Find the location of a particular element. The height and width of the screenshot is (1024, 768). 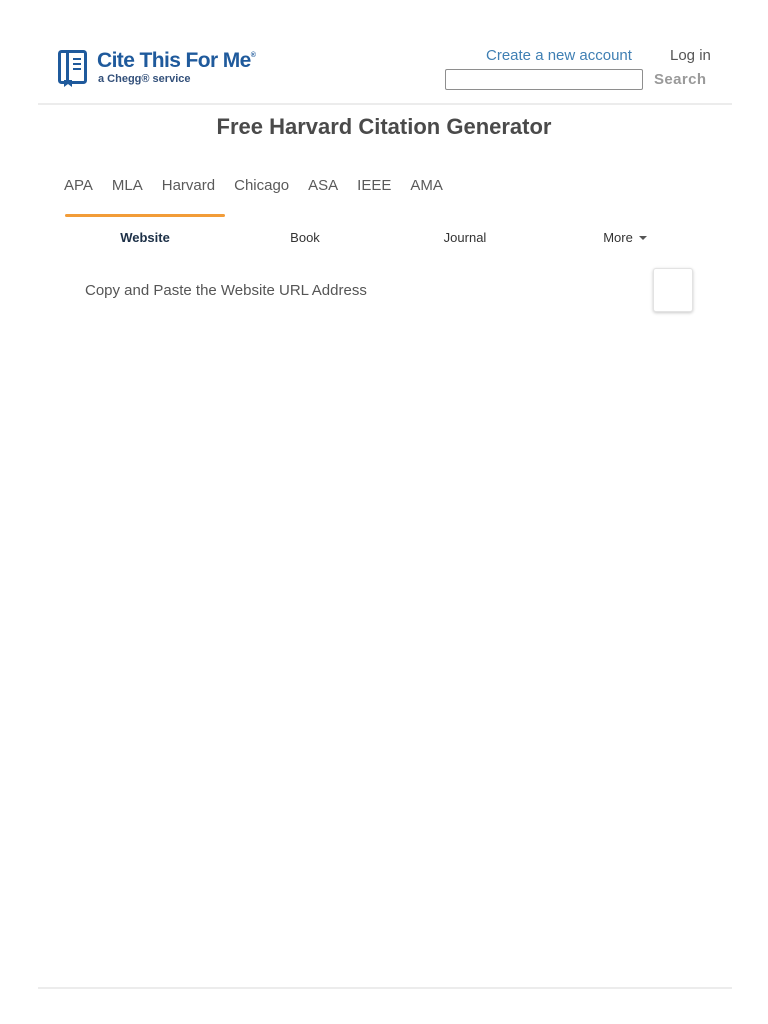

source-tab-journal: Journal is located at coordinates (465, 234).